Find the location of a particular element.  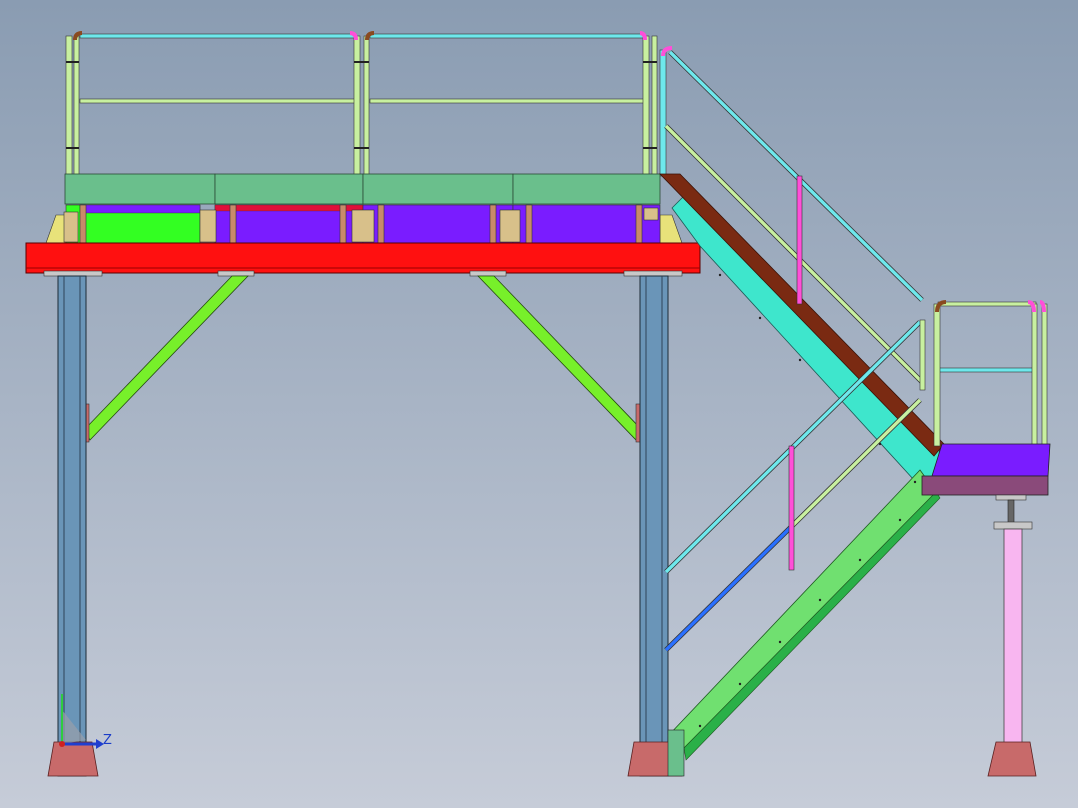

landing-support-post is located at coordinates (1013, 651).